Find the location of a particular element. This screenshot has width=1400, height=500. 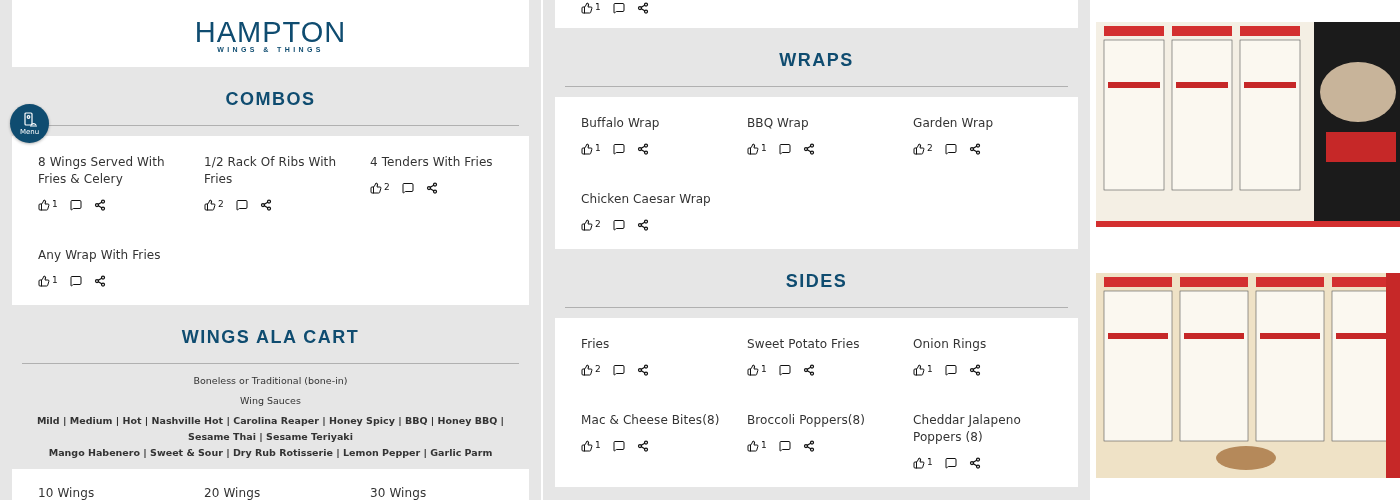

item-name: Sweet Potato Fries is located at coordinates (822, 344).